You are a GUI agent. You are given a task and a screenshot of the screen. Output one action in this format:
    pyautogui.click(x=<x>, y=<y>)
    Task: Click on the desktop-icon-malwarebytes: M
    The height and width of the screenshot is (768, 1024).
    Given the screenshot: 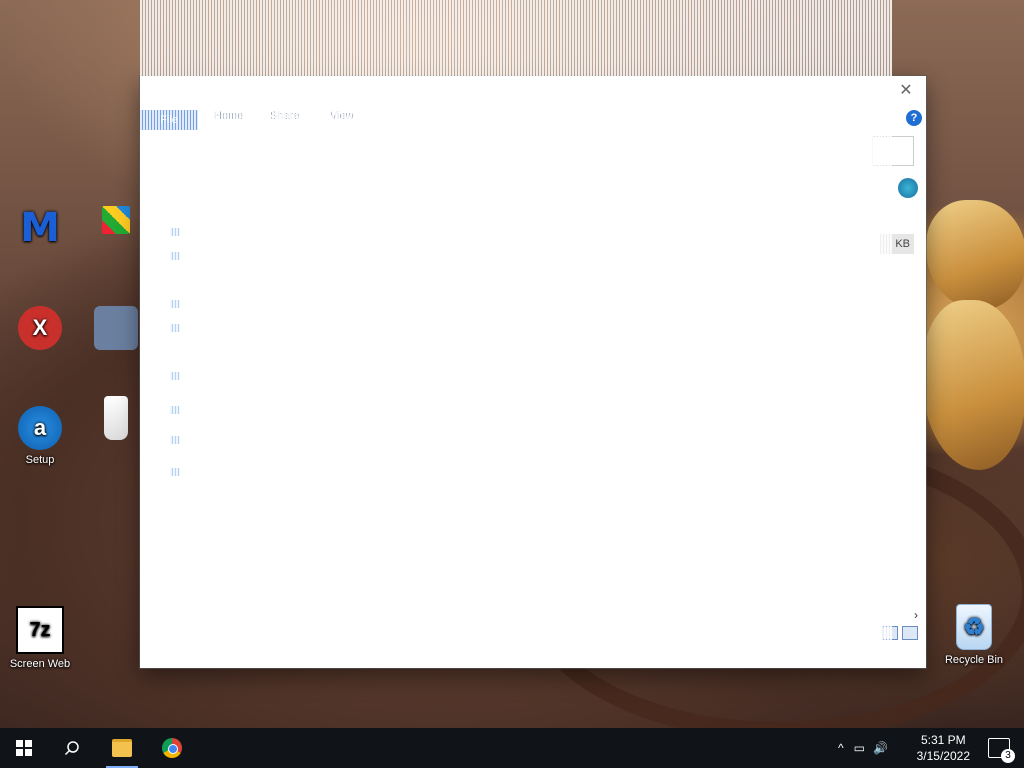 What is the action you would take?
    pyautogui.click(x=40, y=229)
    